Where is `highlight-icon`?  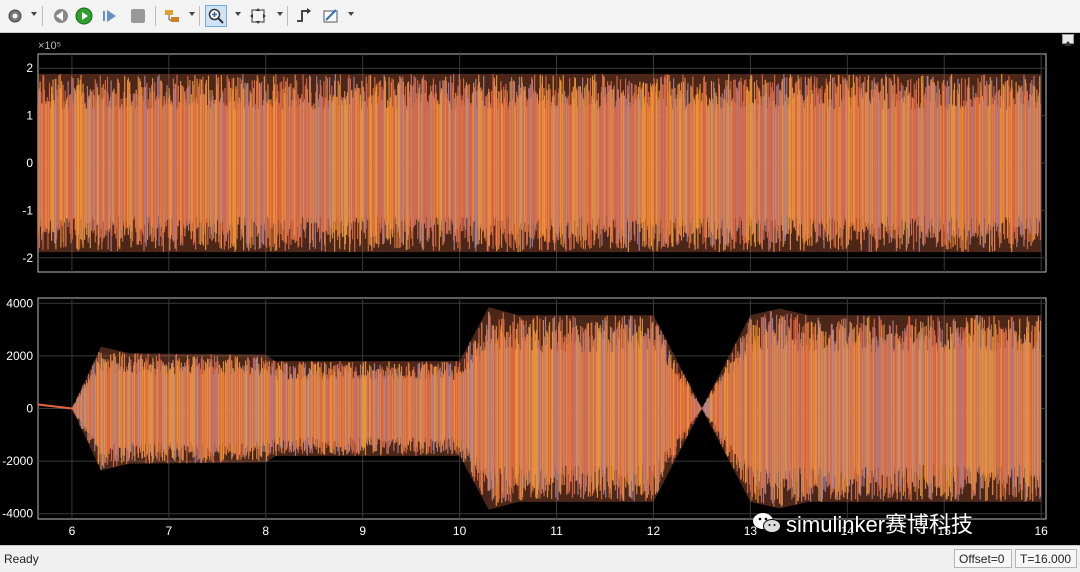 highlight-icon is located at coordinates (172, 16).